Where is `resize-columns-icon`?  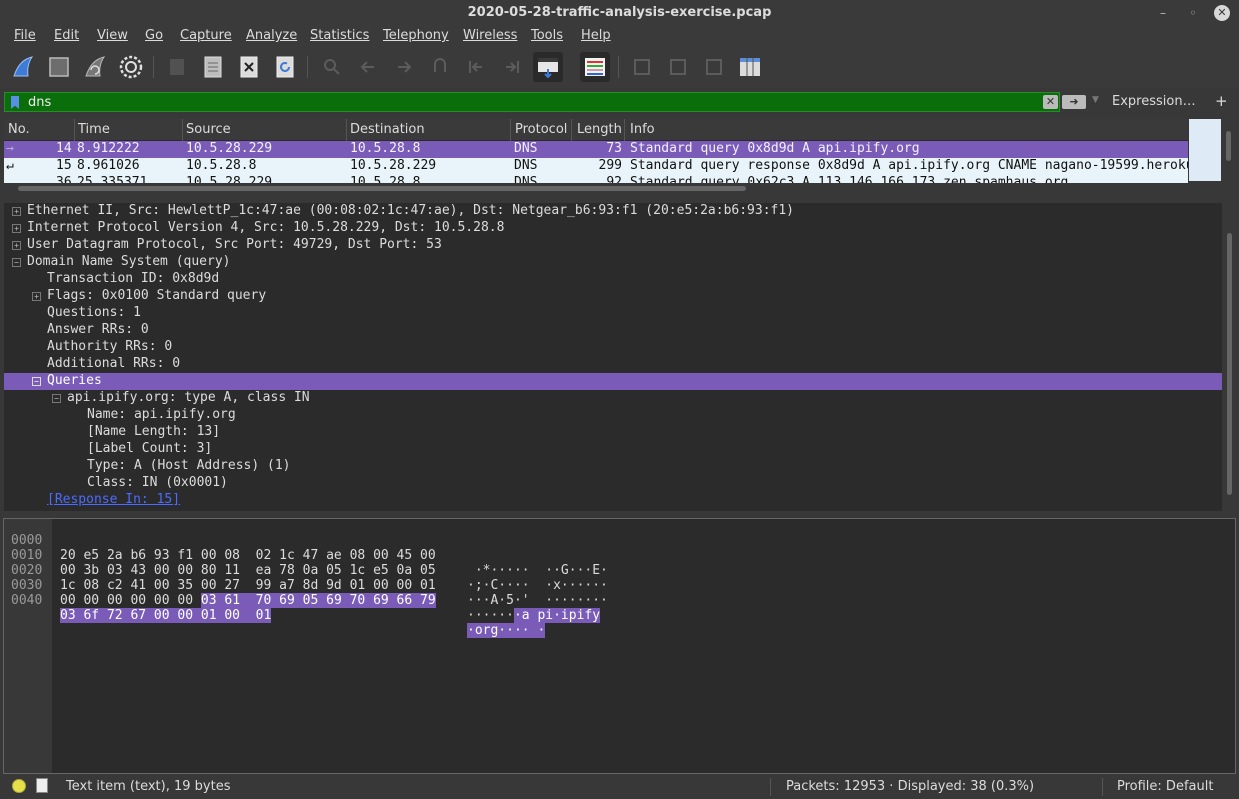
resize-columns-icon is located at coordinates (750, 67).